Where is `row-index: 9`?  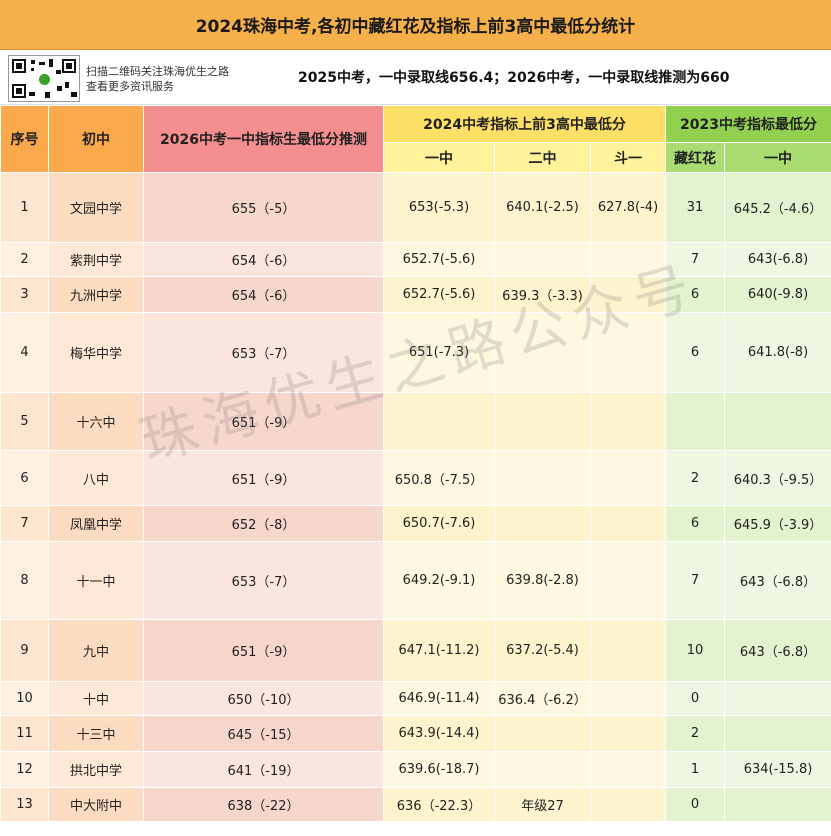
row-index: 9 is located at coordinates (24, 650).